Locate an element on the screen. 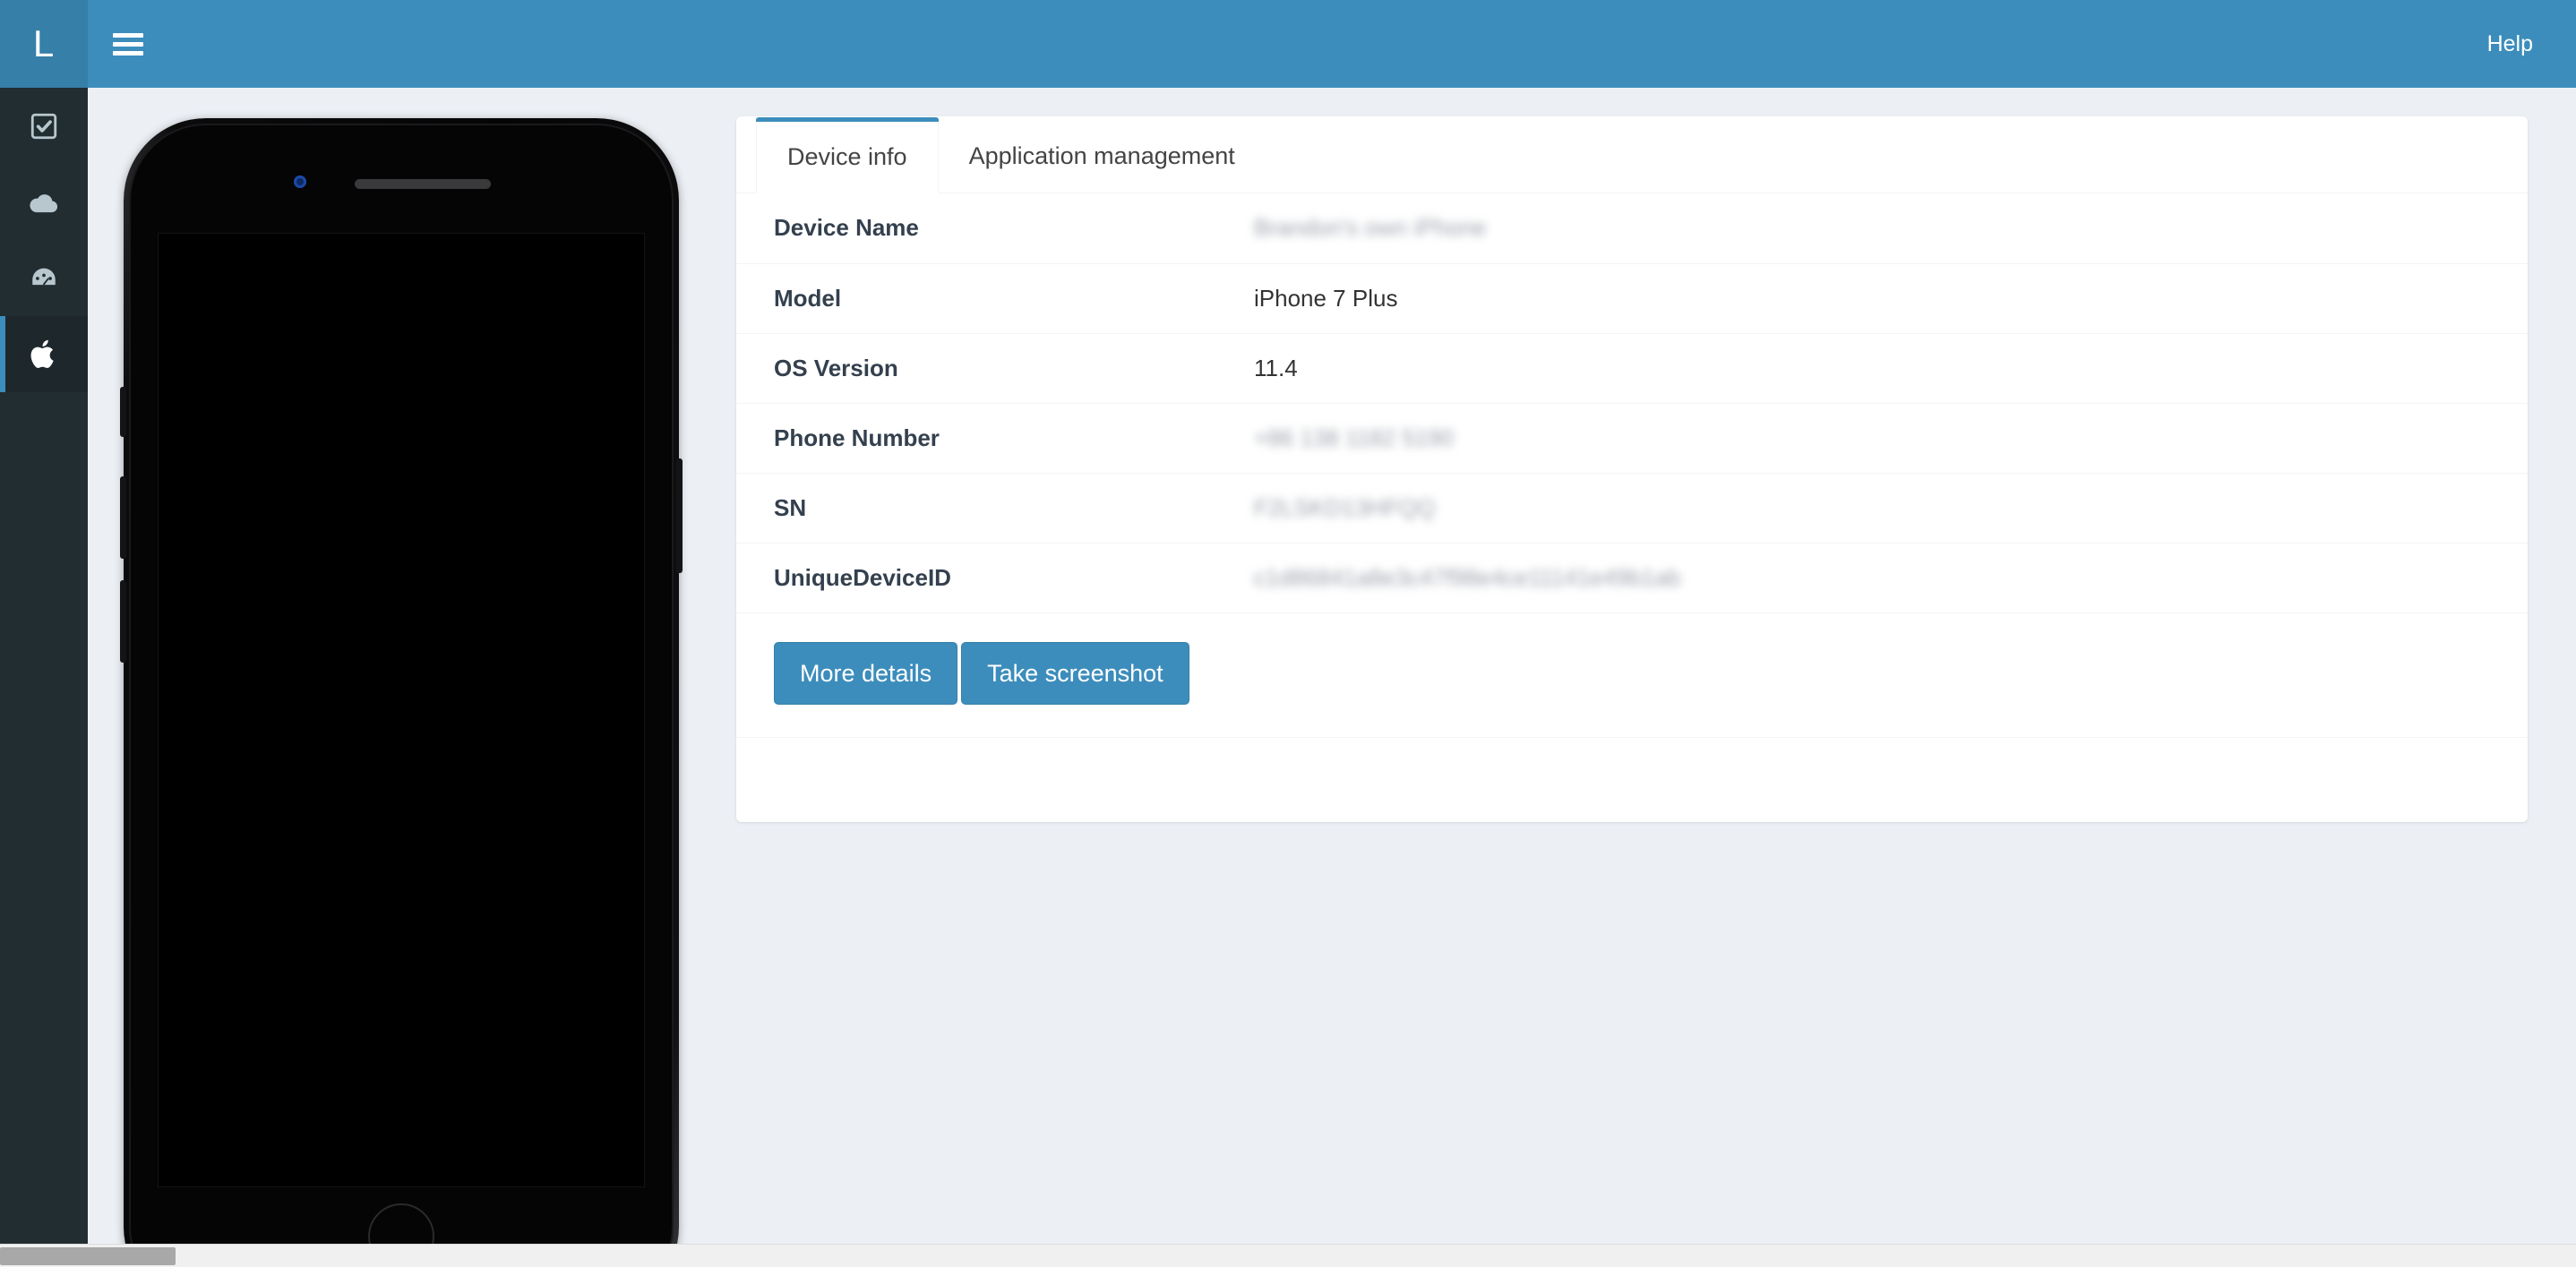 The width and height of the screenshot is (2576, 1267). app-logo: L is located at coordinates (44, 44).